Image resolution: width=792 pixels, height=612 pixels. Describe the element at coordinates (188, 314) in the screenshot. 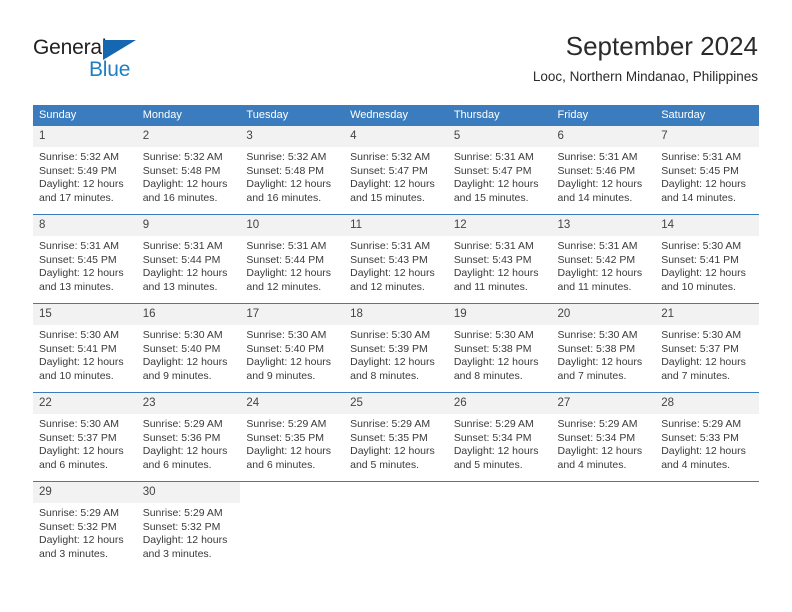

I see `day-number: 16` at that location.